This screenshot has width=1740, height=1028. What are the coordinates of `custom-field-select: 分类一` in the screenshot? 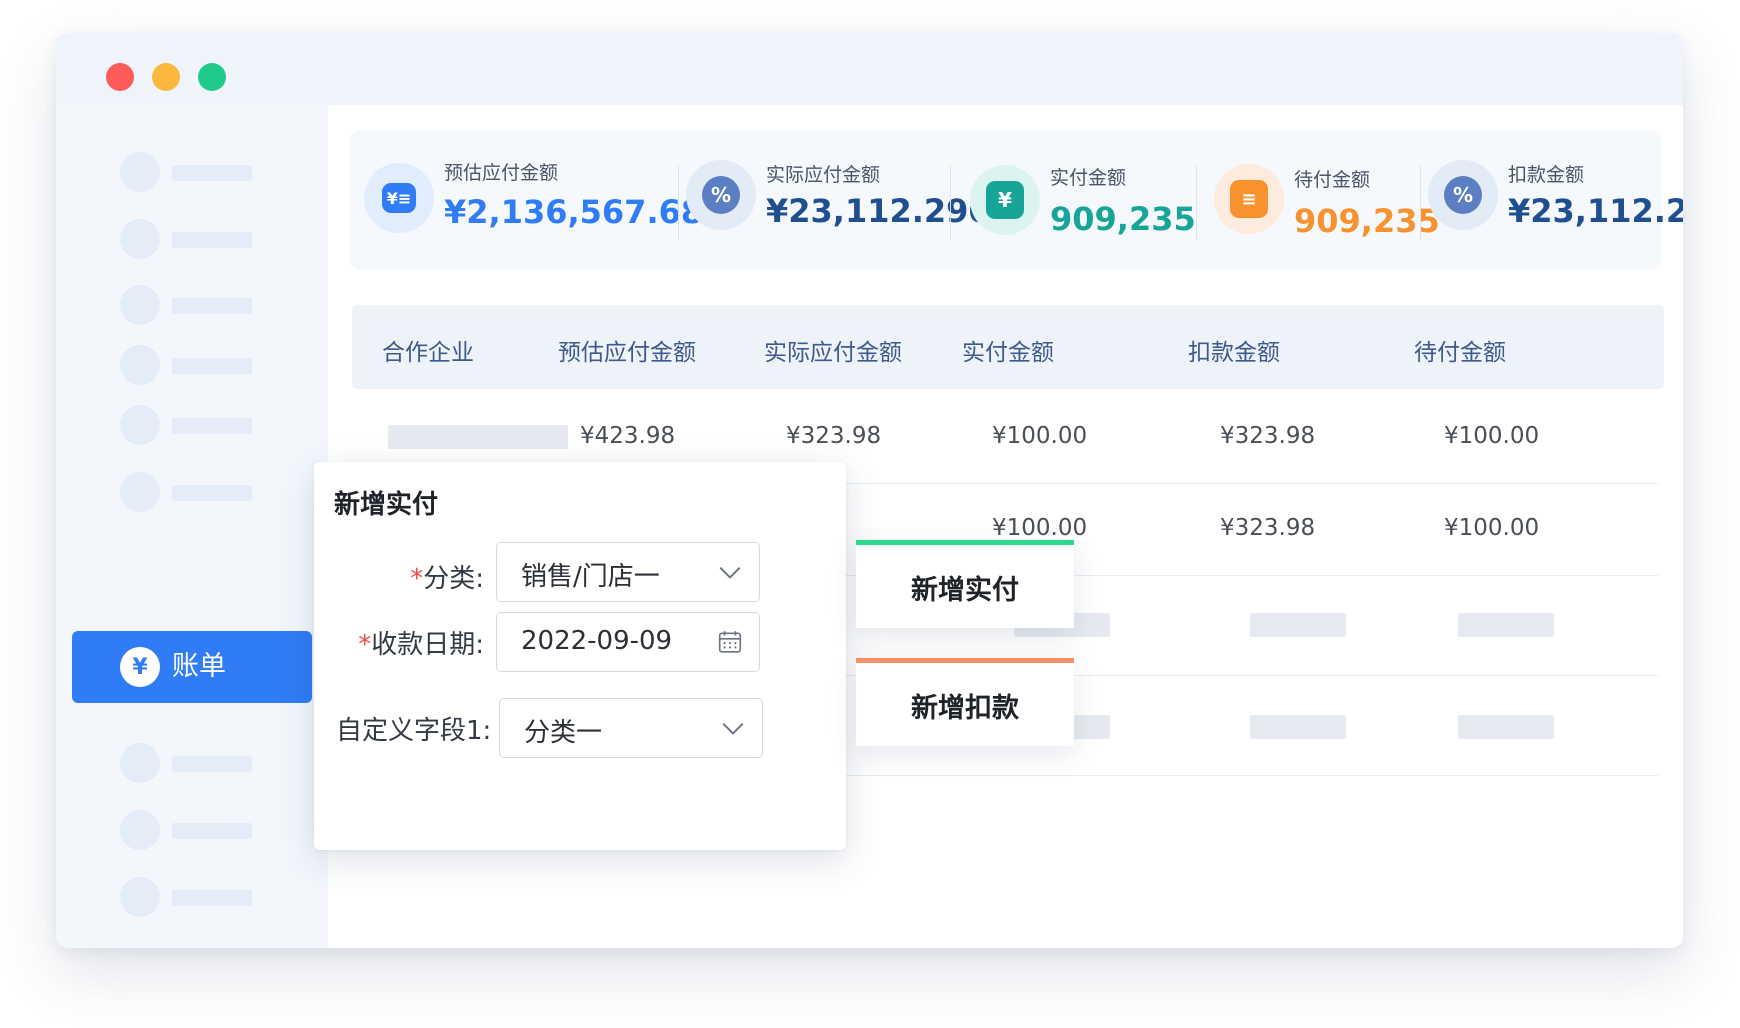 It's located at (631, 728).